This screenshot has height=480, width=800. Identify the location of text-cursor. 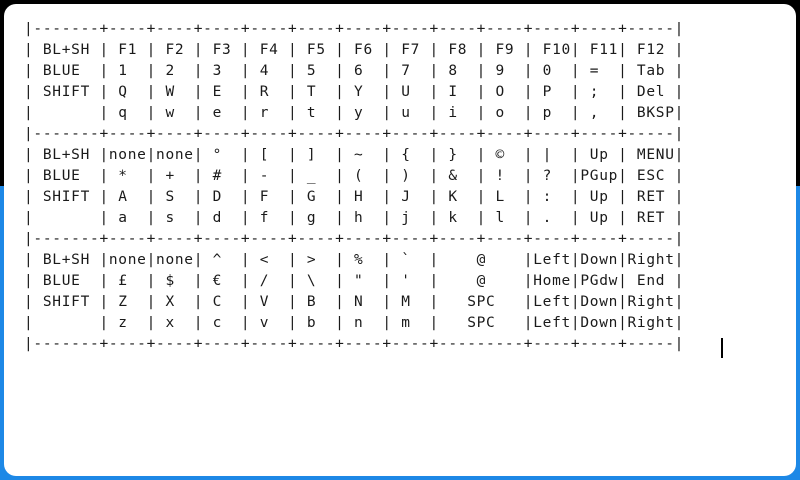
(722, 348).